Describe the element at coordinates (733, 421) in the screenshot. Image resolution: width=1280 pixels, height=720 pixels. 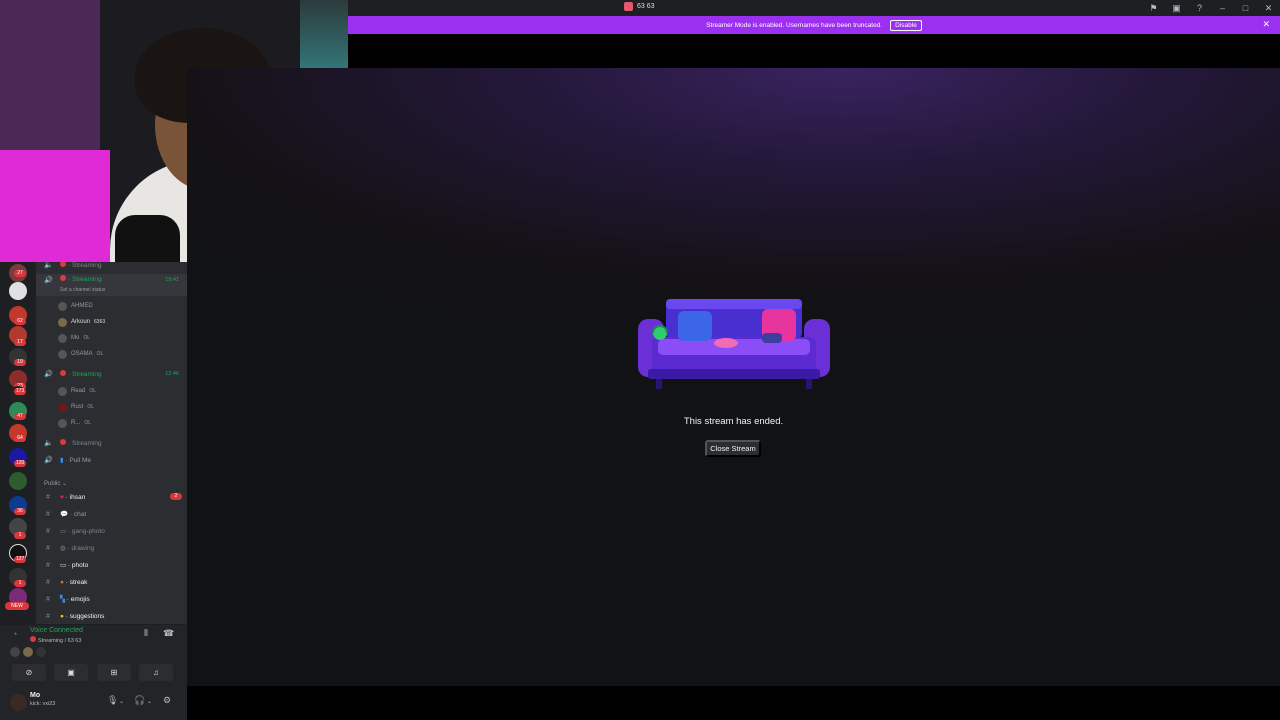
I see `stream-ended-message: This stream has ended.` at that location.